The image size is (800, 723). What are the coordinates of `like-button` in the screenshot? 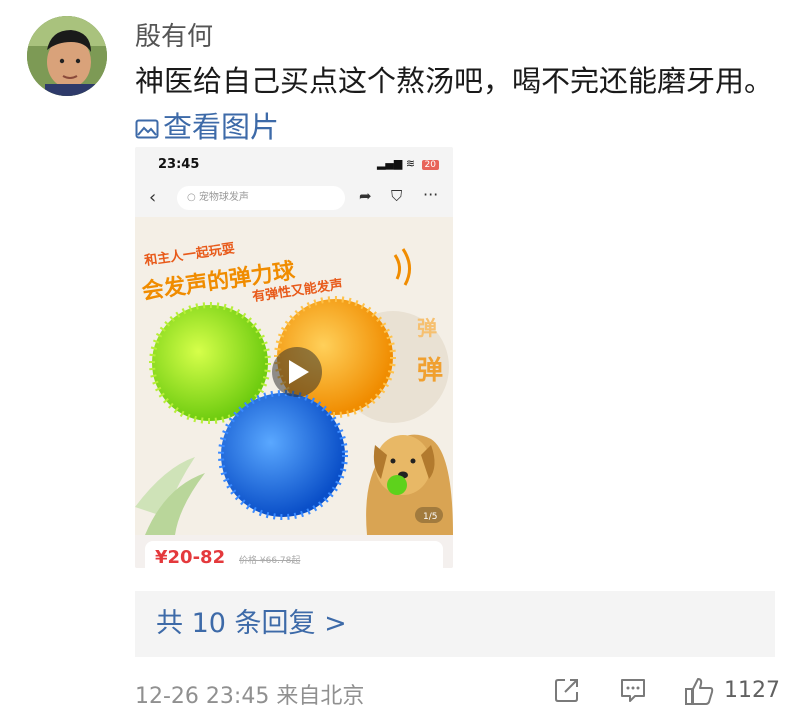 It's located at (700, 693).